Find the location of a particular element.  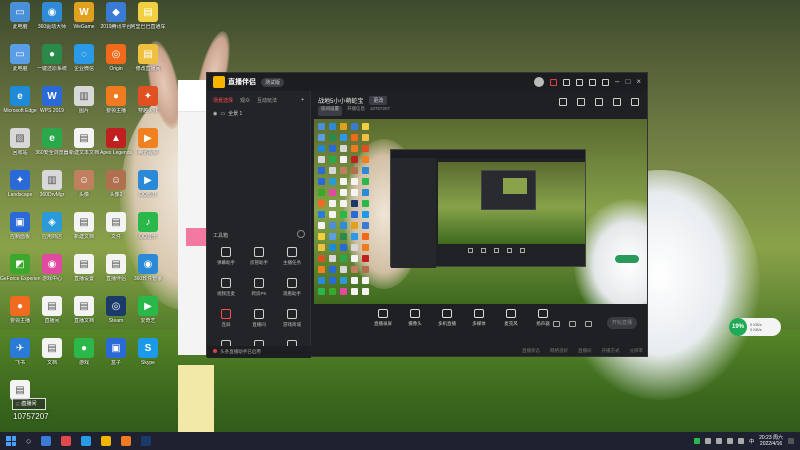

notification-icon is located at coordinates (617, 102).